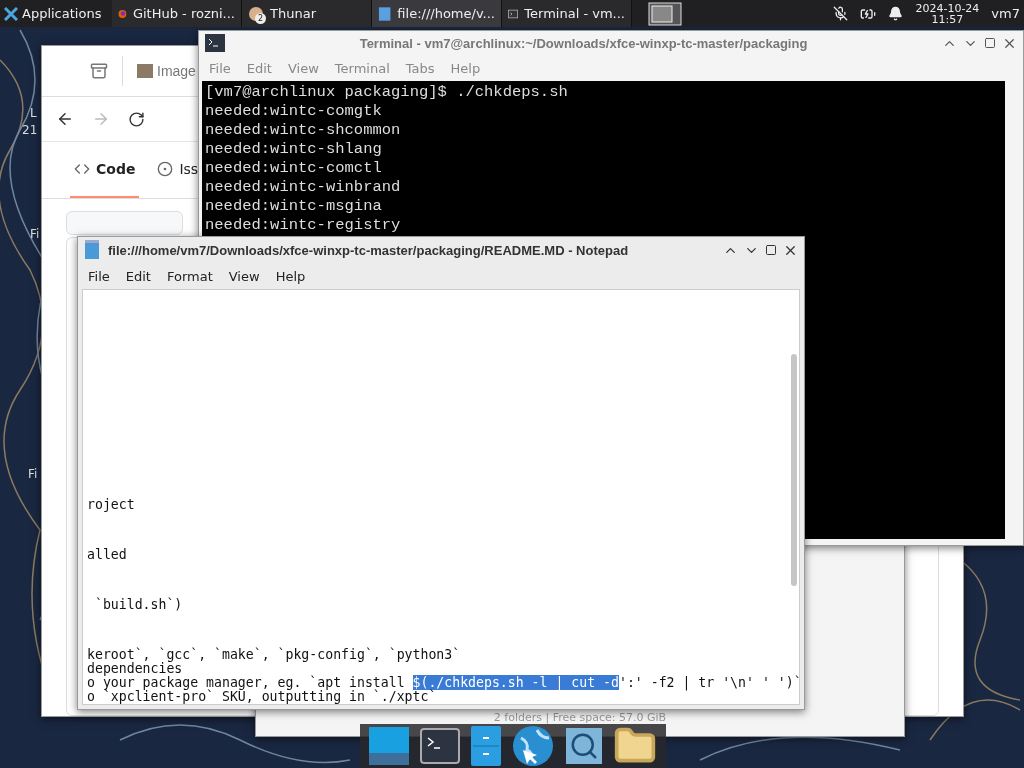 The height and width of the screenshot is (768, 1024). What do you see at coordinates (303, 187) in the screenshot?
I see `terminal-line: needed:wintc-winbrand` at bounding box center [303, 187].